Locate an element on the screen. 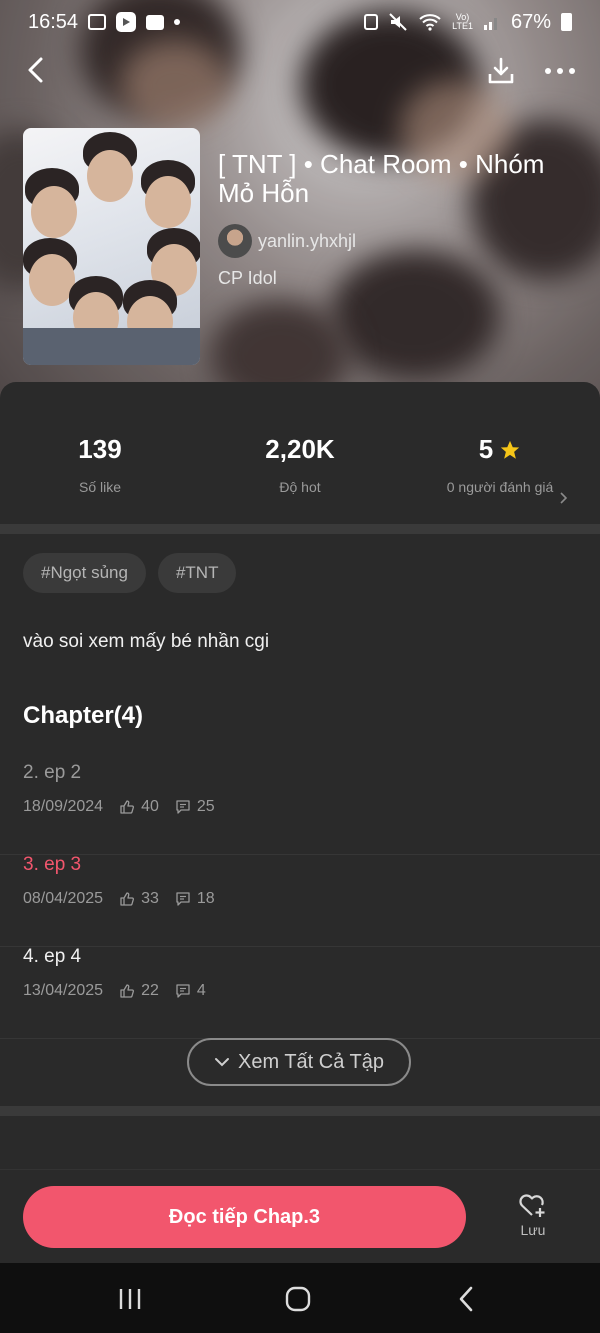  chapter-name: 3. ep 3 is located at coordinates (52, 864).